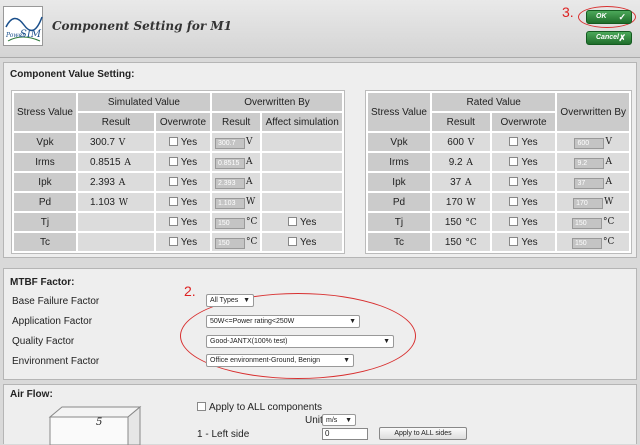  Describe the element at coordinates (23, 26) in the screenshot. I see `powersim-logo: Power SIM` at that location.